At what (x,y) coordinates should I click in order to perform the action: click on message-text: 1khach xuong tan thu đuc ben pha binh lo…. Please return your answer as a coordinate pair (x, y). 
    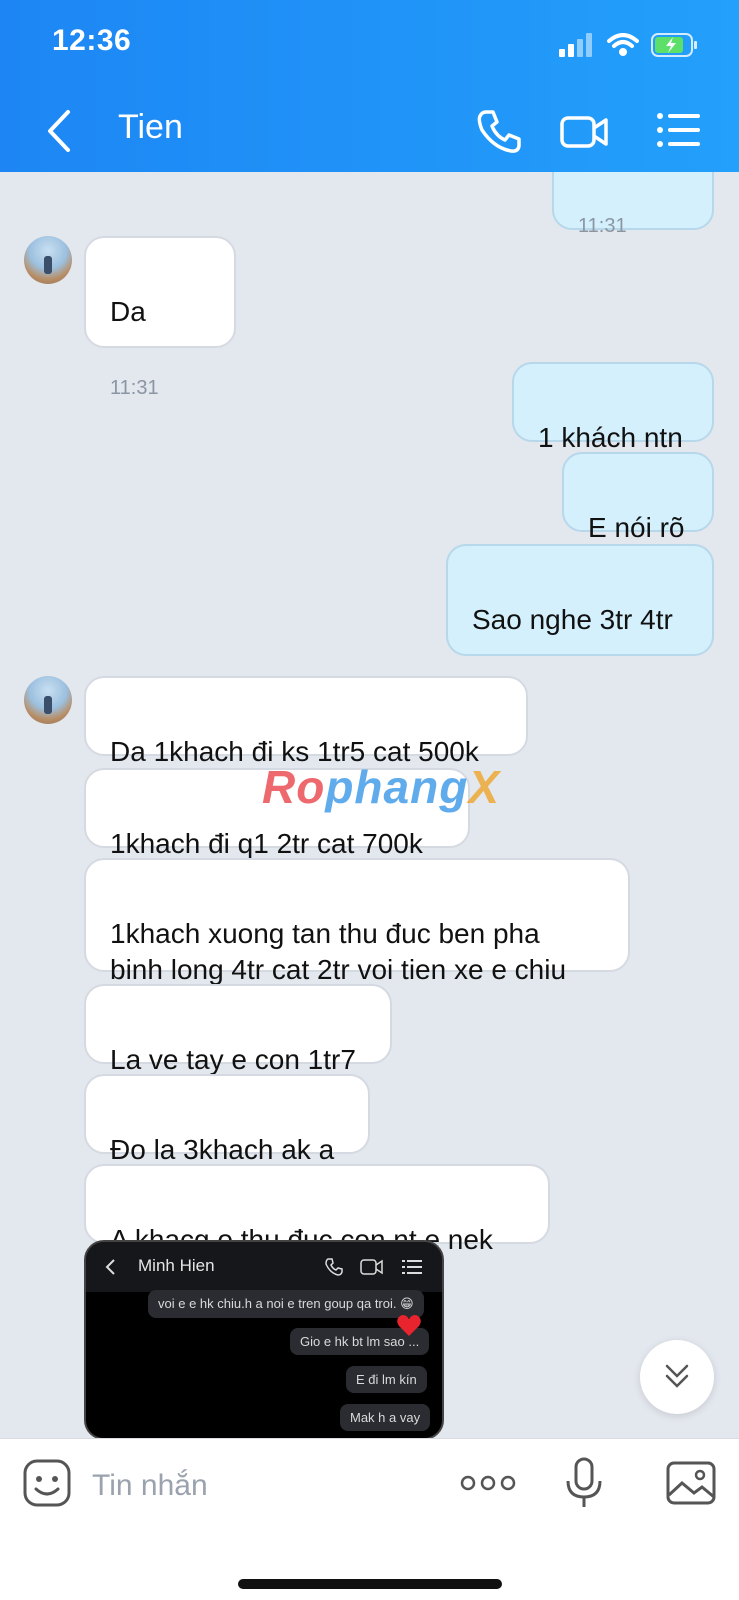
    Looking at the image, I should click on (338, 951).